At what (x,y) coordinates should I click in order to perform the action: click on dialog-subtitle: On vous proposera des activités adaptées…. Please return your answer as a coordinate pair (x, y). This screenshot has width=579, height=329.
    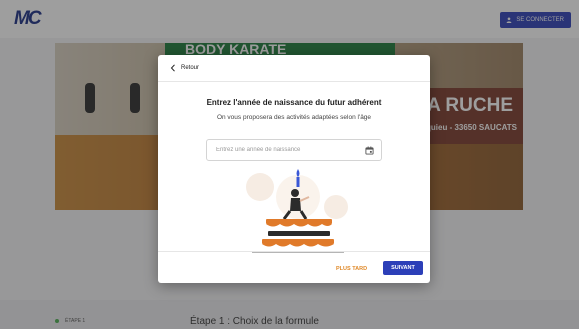
    Looking at the image, I should click on (294, 117).